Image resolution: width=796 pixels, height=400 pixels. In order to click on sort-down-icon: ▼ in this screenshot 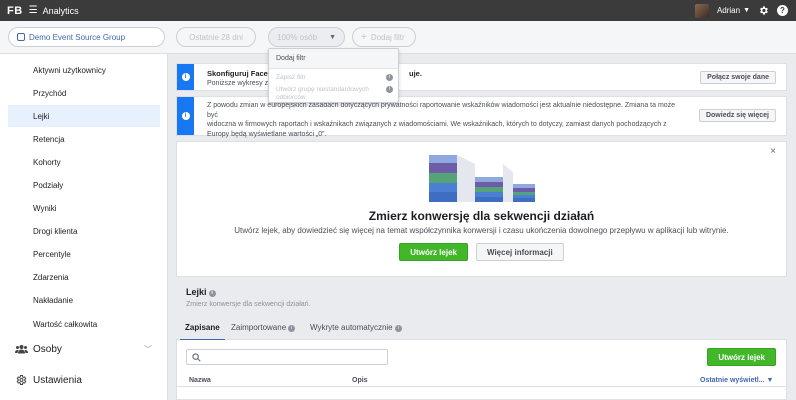, I will do `click(770, 380)`.